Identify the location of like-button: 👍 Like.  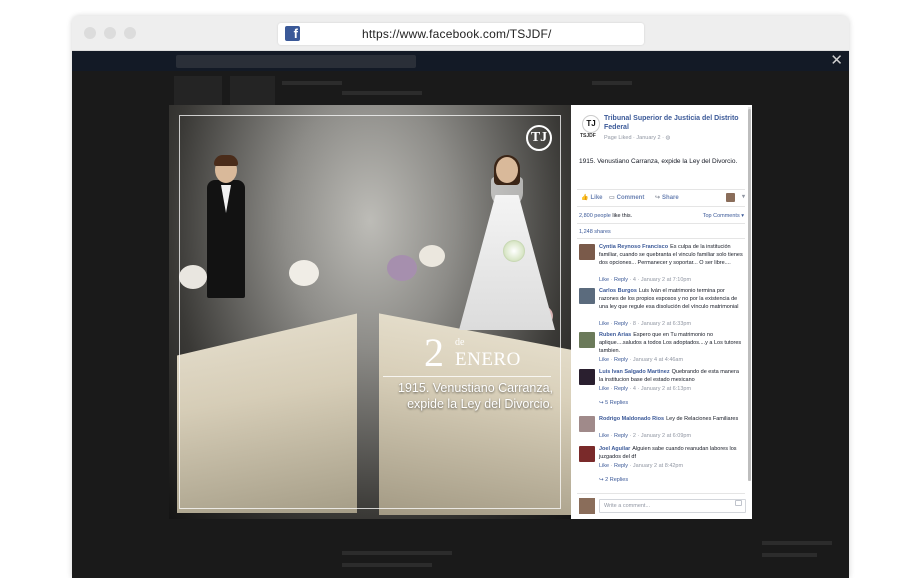
(592, 197).